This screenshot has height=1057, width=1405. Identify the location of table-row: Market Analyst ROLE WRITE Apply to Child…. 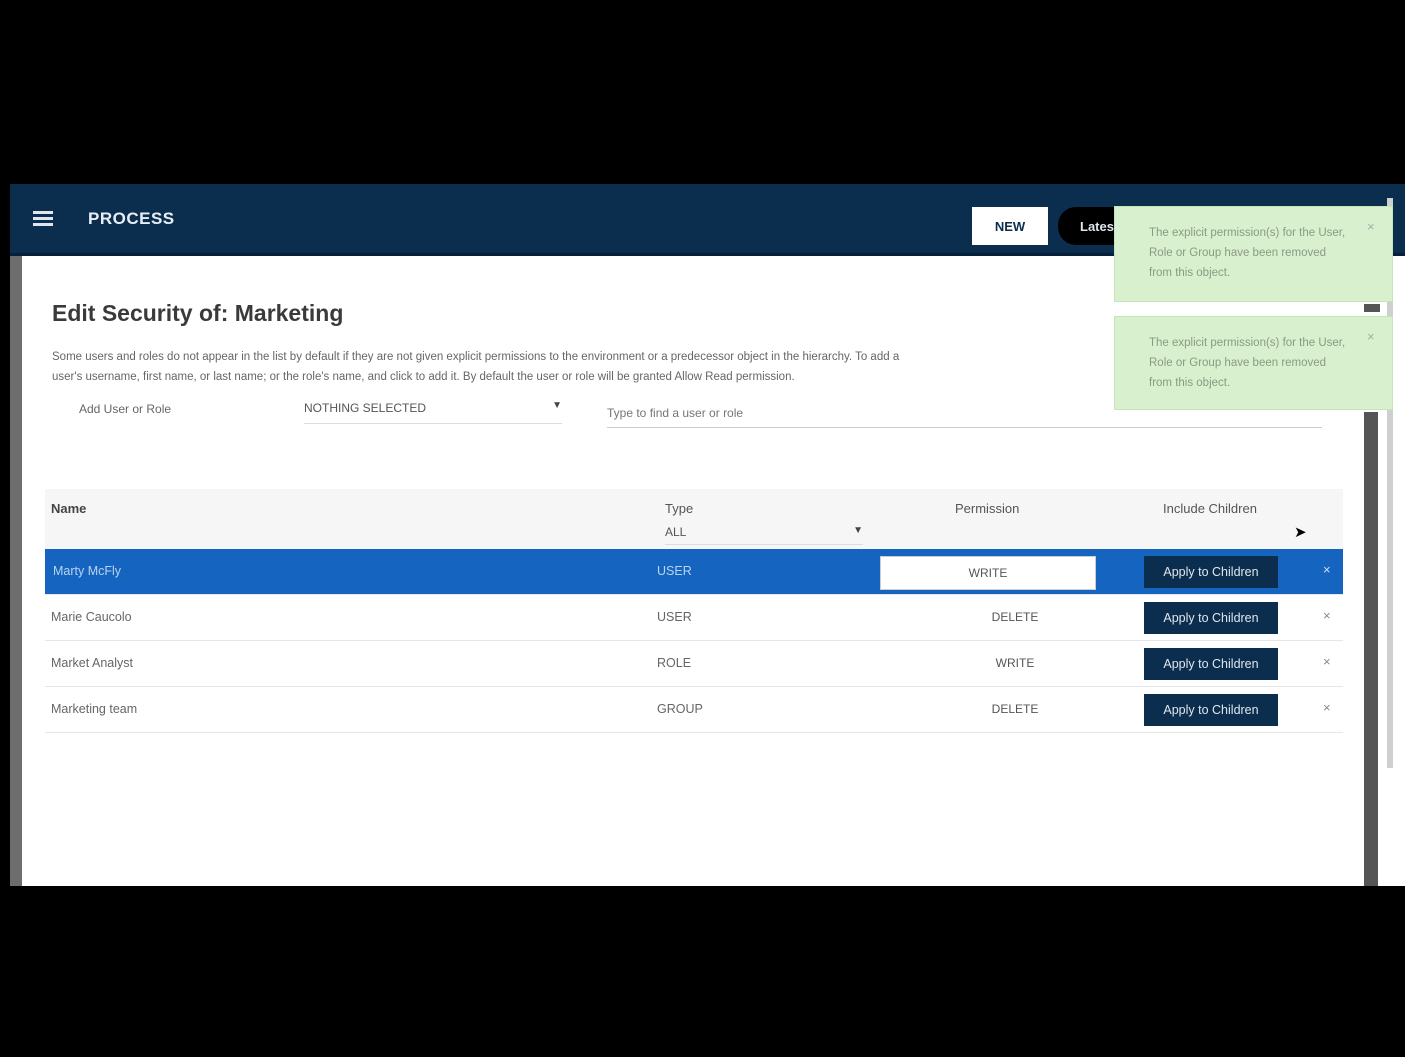
(694, 664).